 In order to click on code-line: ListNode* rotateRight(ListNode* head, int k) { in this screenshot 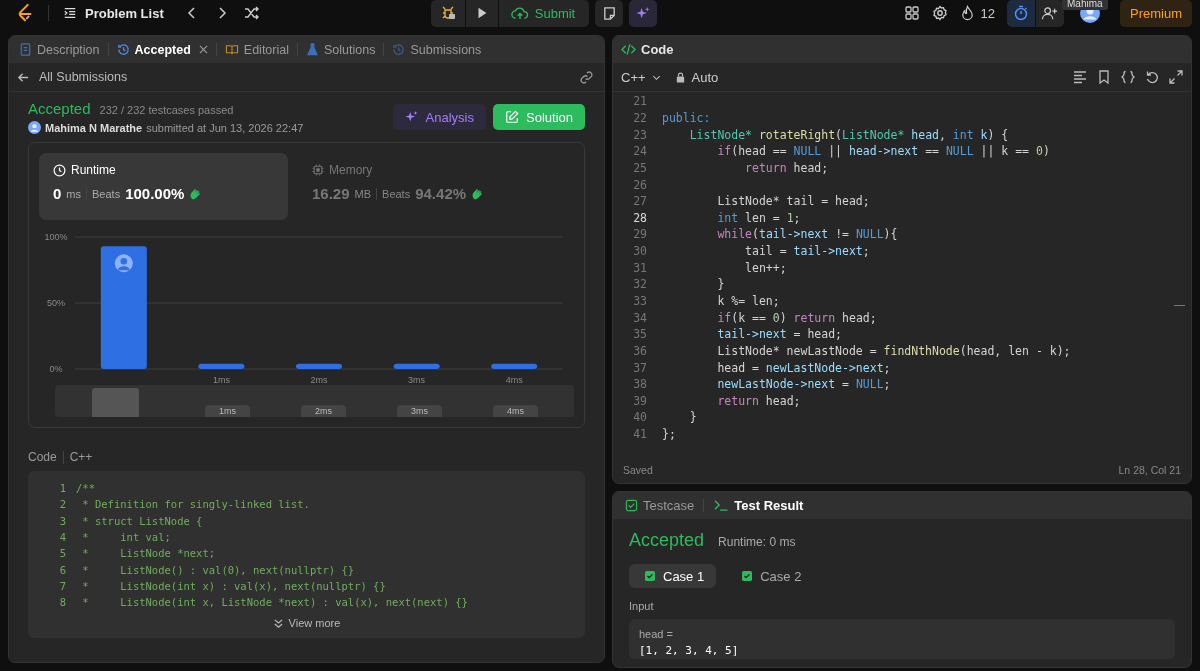, I will do `click(848, 134)`.